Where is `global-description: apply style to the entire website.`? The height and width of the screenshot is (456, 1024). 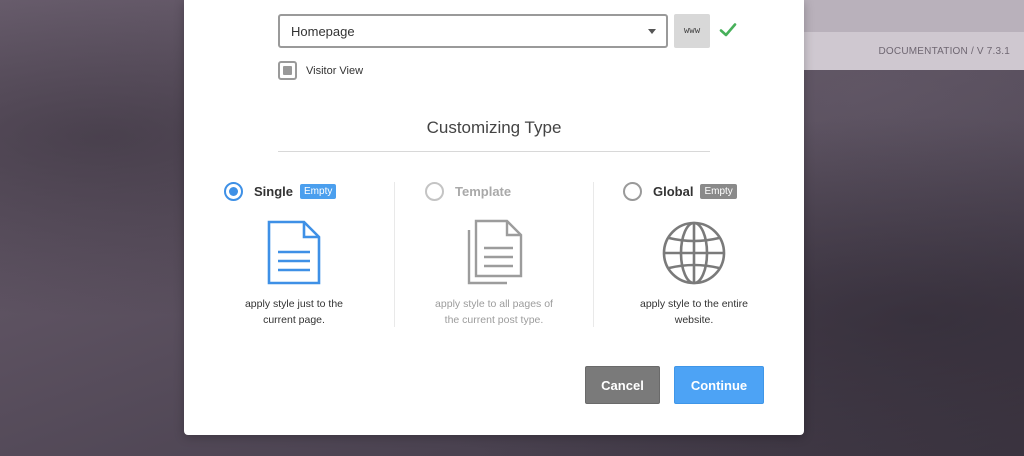 global-description: apply style to the entire website. is located at coordinates (694, 312).